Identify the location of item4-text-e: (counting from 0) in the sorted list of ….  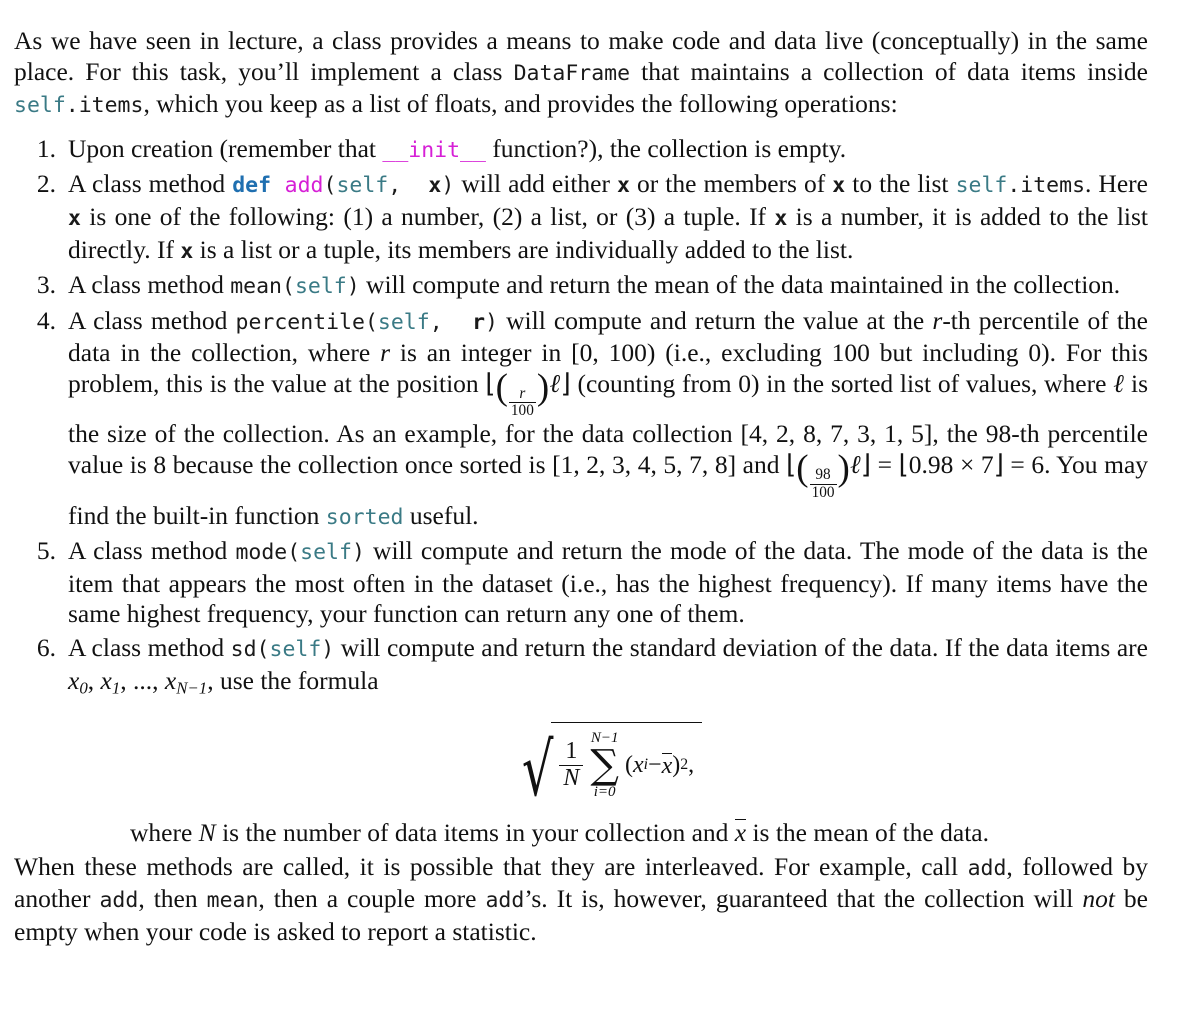
(842, 383).